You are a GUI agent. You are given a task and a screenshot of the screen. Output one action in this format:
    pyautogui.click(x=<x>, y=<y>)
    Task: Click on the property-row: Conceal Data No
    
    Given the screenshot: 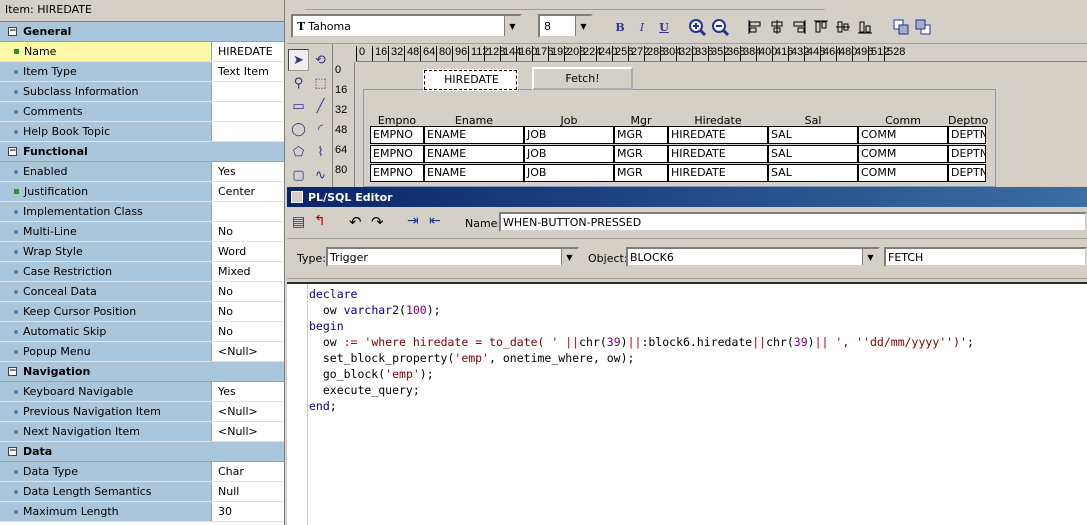 What is the action you would take?
    pyautogui.click(x=142, y=292)
    